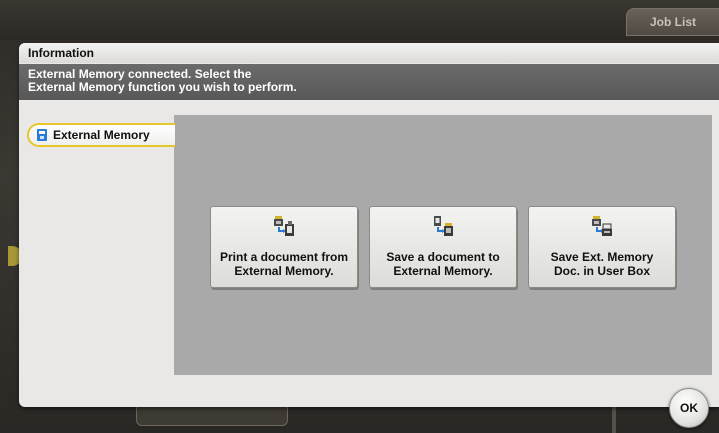 Image resolution: width=719 pixels, height=433 pixels. I want to click on job-list-button: Job List, so click(672, 22).